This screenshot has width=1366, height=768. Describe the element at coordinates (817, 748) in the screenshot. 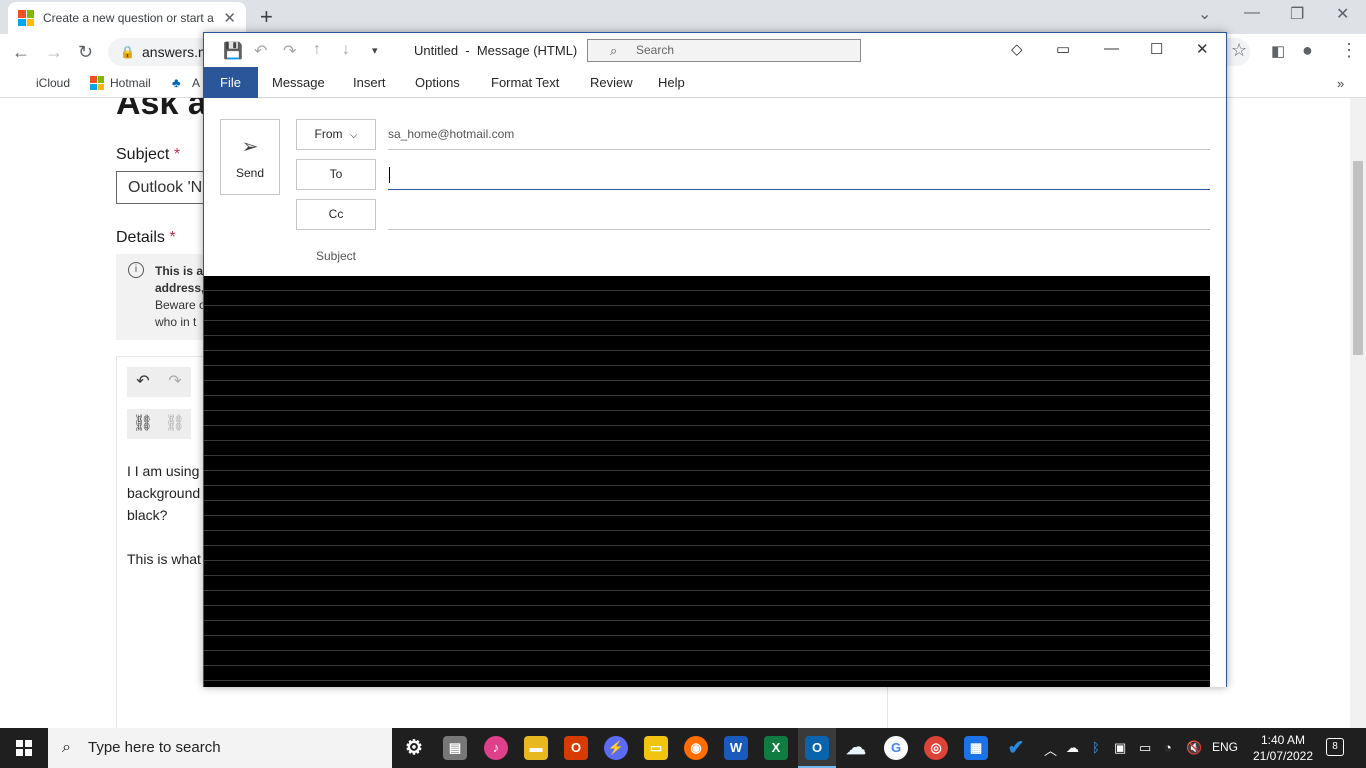

I see `outlook-icon: O` at that location.